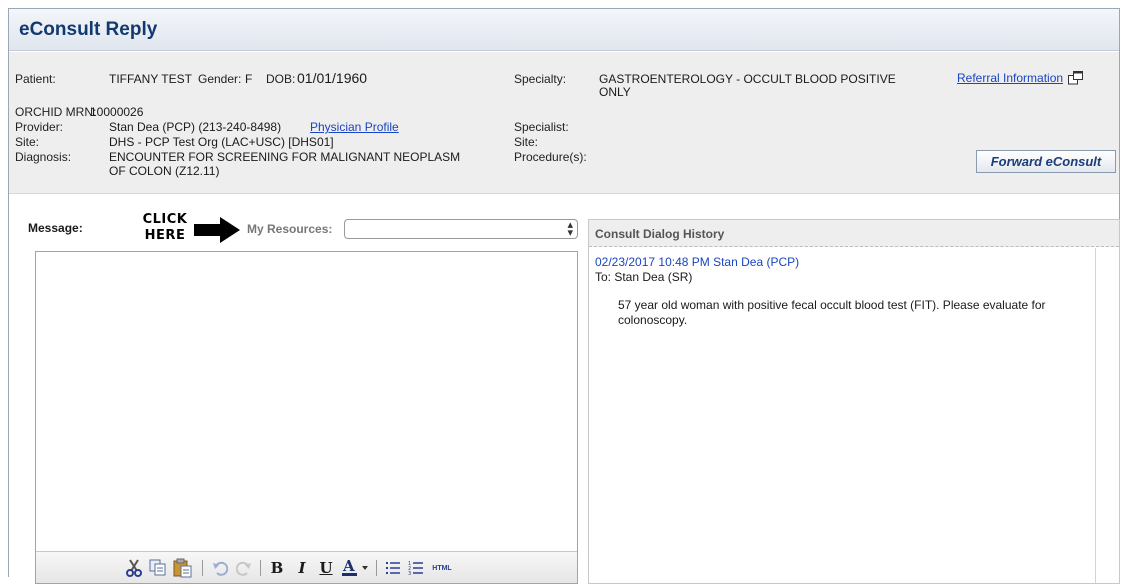 The image size is (1125, 584). What do you see at coordinates (354, 127) in the screenshot?
I see `physician-profile-link: Physician Profile` at bounding box center [354, 127].